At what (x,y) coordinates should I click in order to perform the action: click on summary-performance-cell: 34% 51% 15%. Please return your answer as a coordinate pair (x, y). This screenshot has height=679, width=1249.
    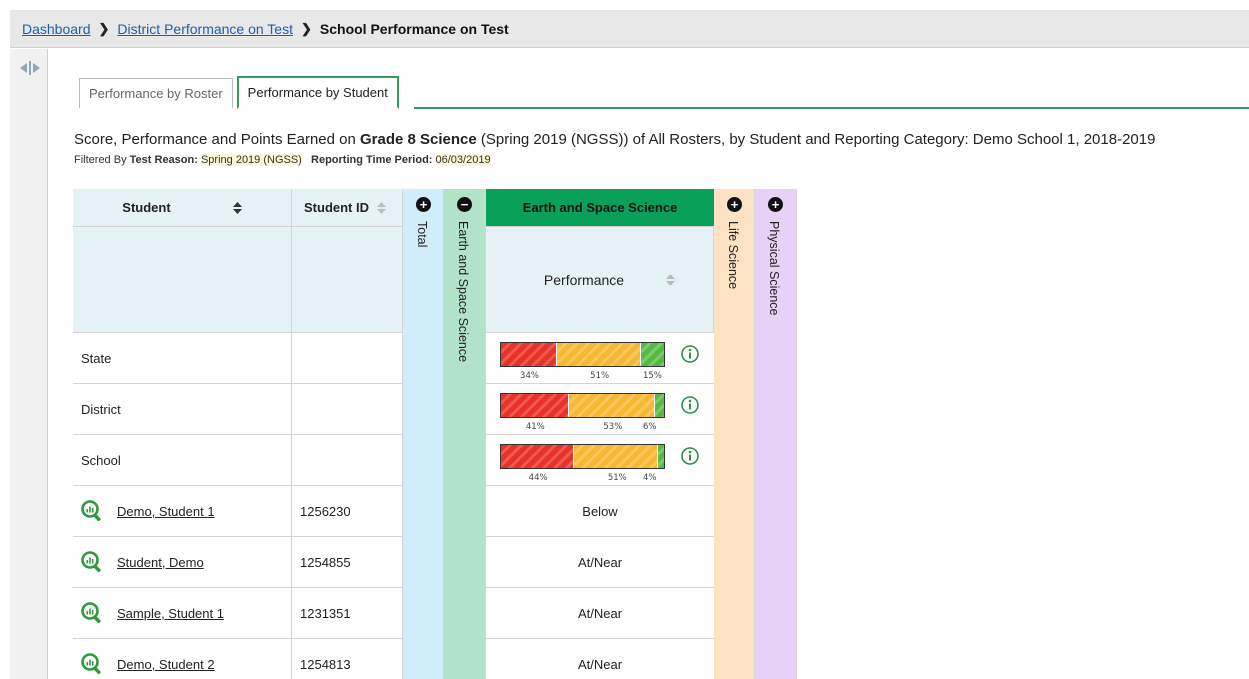
    Looking at the image, I should click on (600, 358).